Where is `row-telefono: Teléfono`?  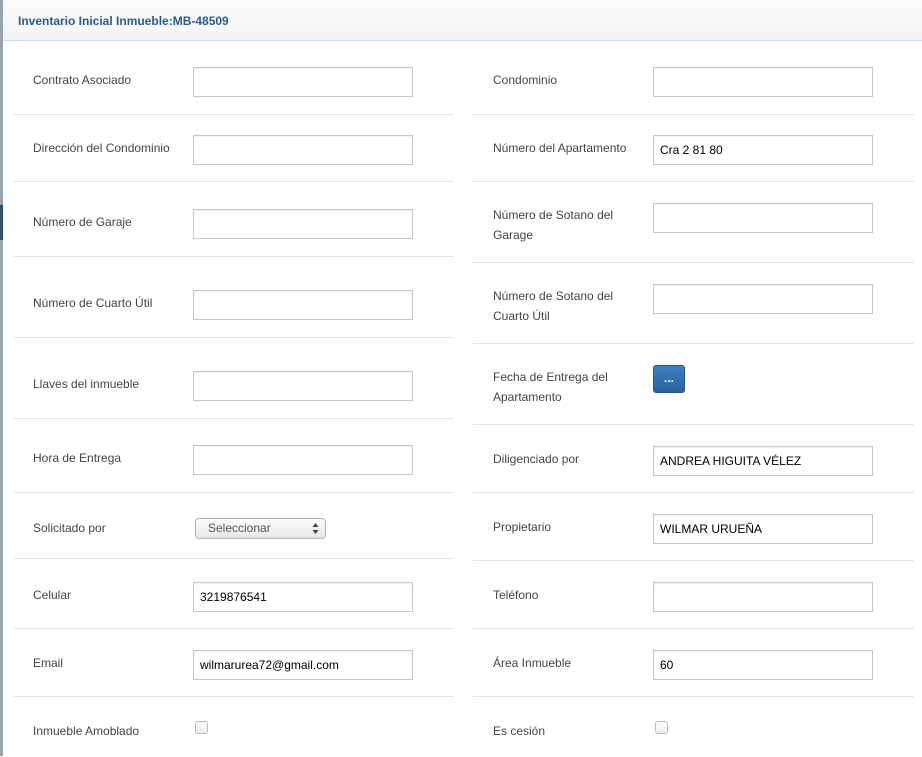
row-telefono: Teléfono is located at coordinates (693, 595).